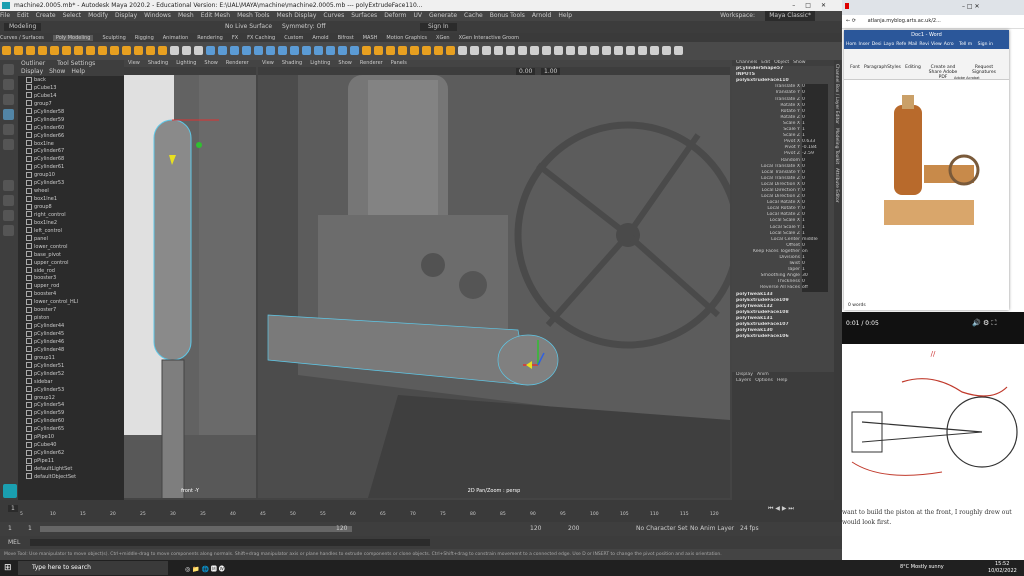 This screenshot has width=1024, height=576. What do you see at coordinates (949, 44) in the screenshot?
I see `word-tab: Acro` at bounding box center [949, 44].